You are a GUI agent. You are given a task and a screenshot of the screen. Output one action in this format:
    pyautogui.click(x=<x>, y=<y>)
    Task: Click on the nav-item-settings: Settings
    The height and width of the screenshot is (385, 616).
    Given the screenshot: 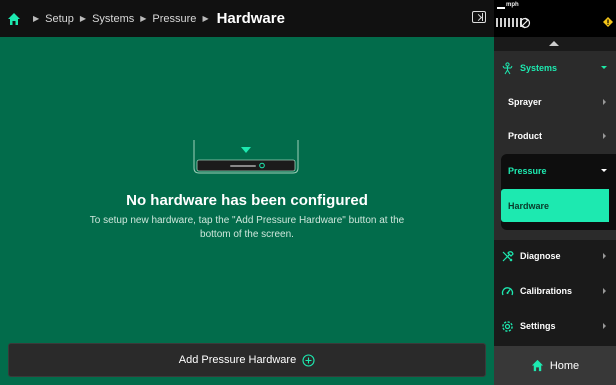 What is the action you would take?
    pyautogui.click(x=555, y=326)
    